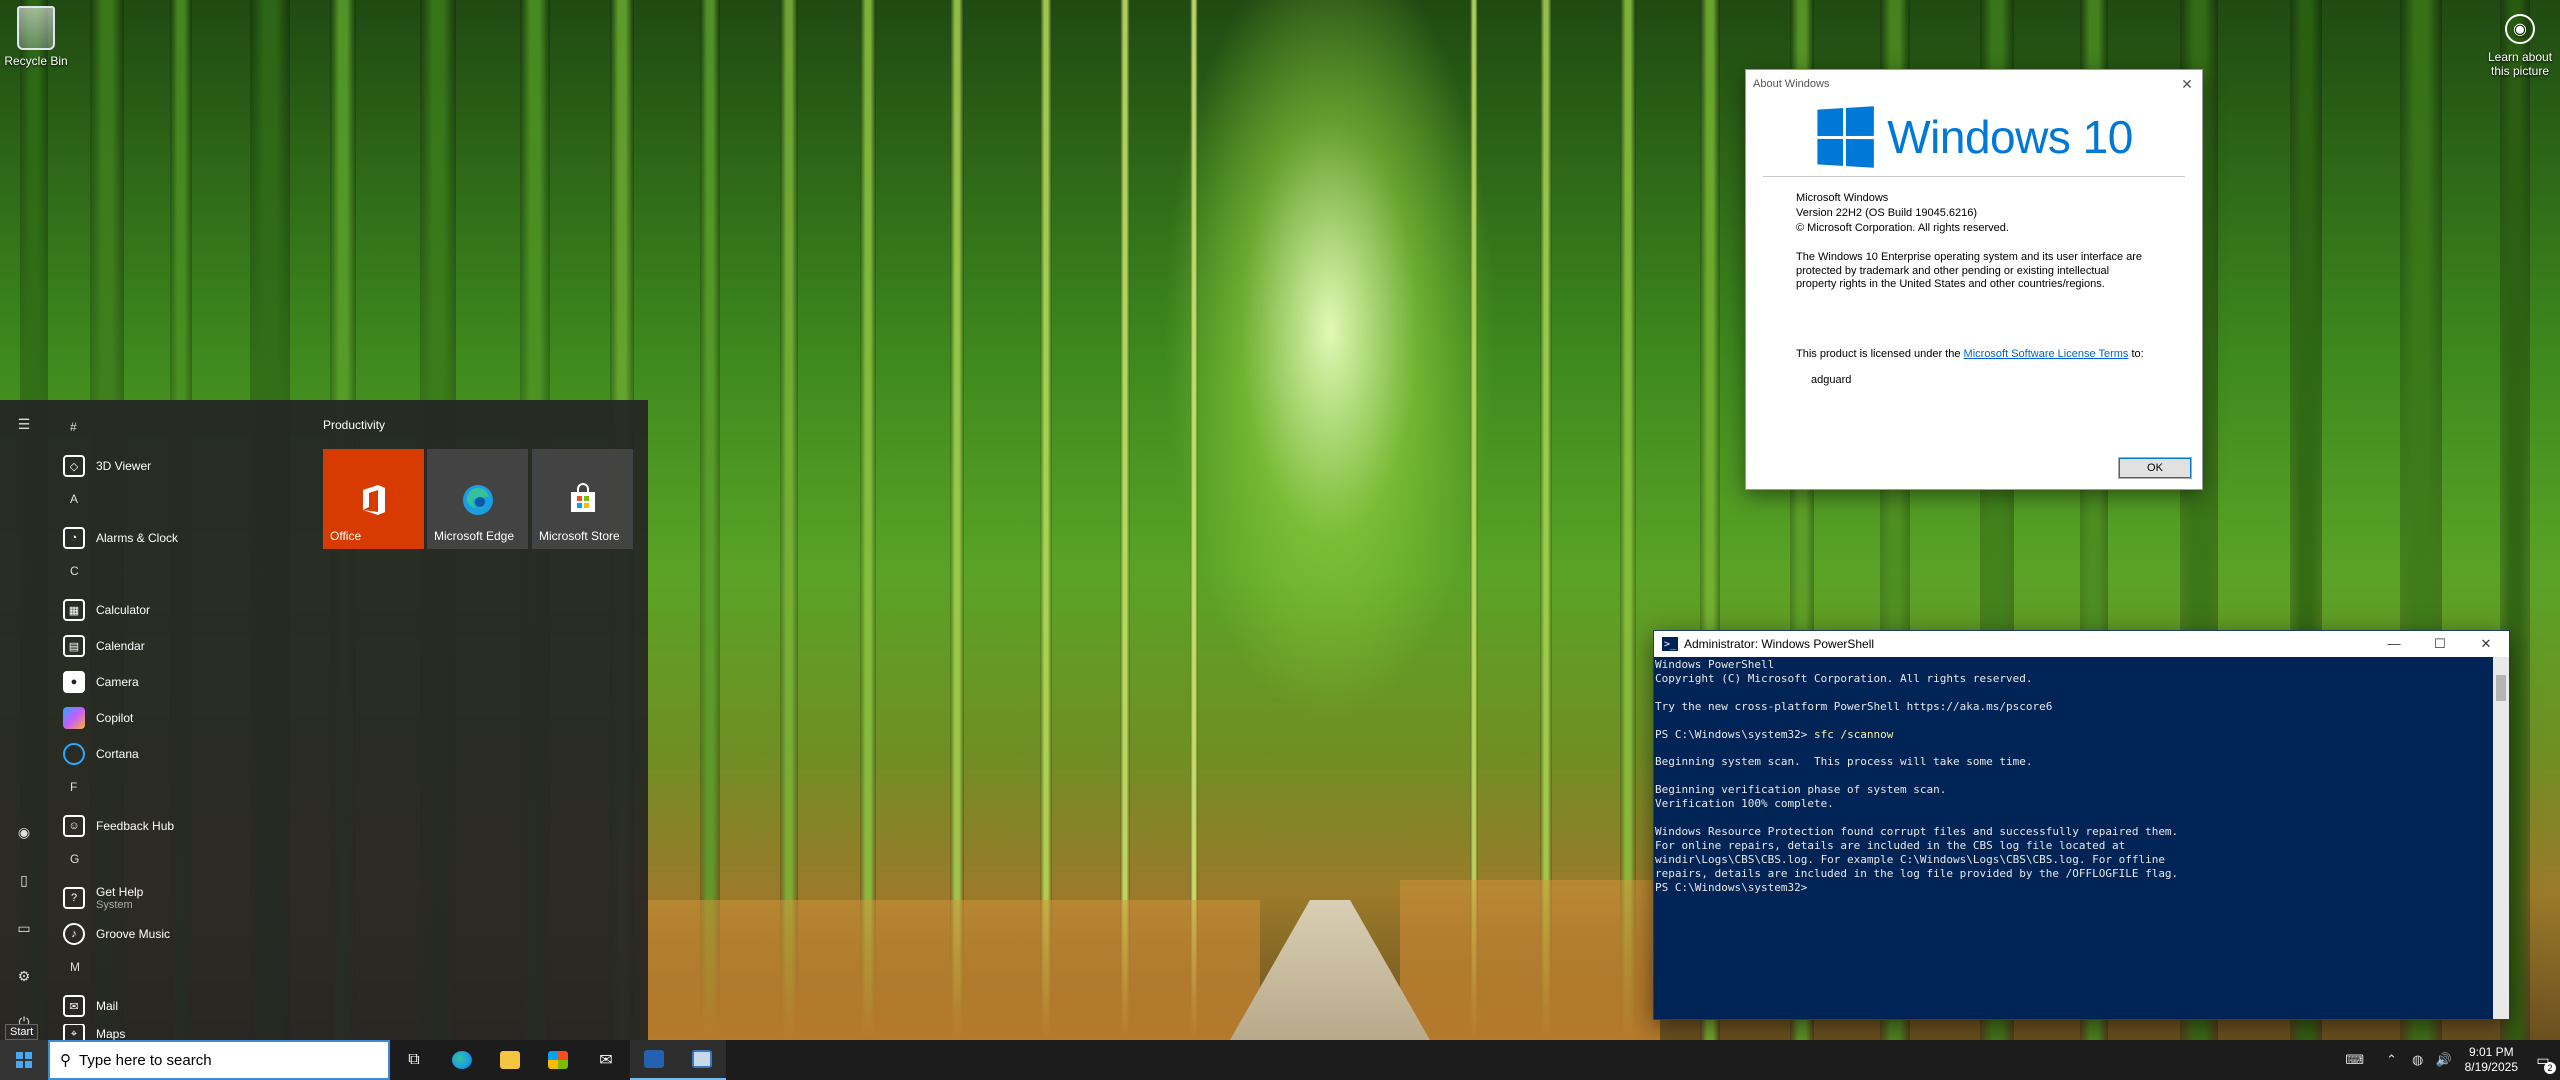 Image resolution: width=2560 pixels, height=1080 pixels. What do you see at coordinates (181, 718) in the screenshot?
I see `app-copilot: Copilot` at bounding box center [181, 718].